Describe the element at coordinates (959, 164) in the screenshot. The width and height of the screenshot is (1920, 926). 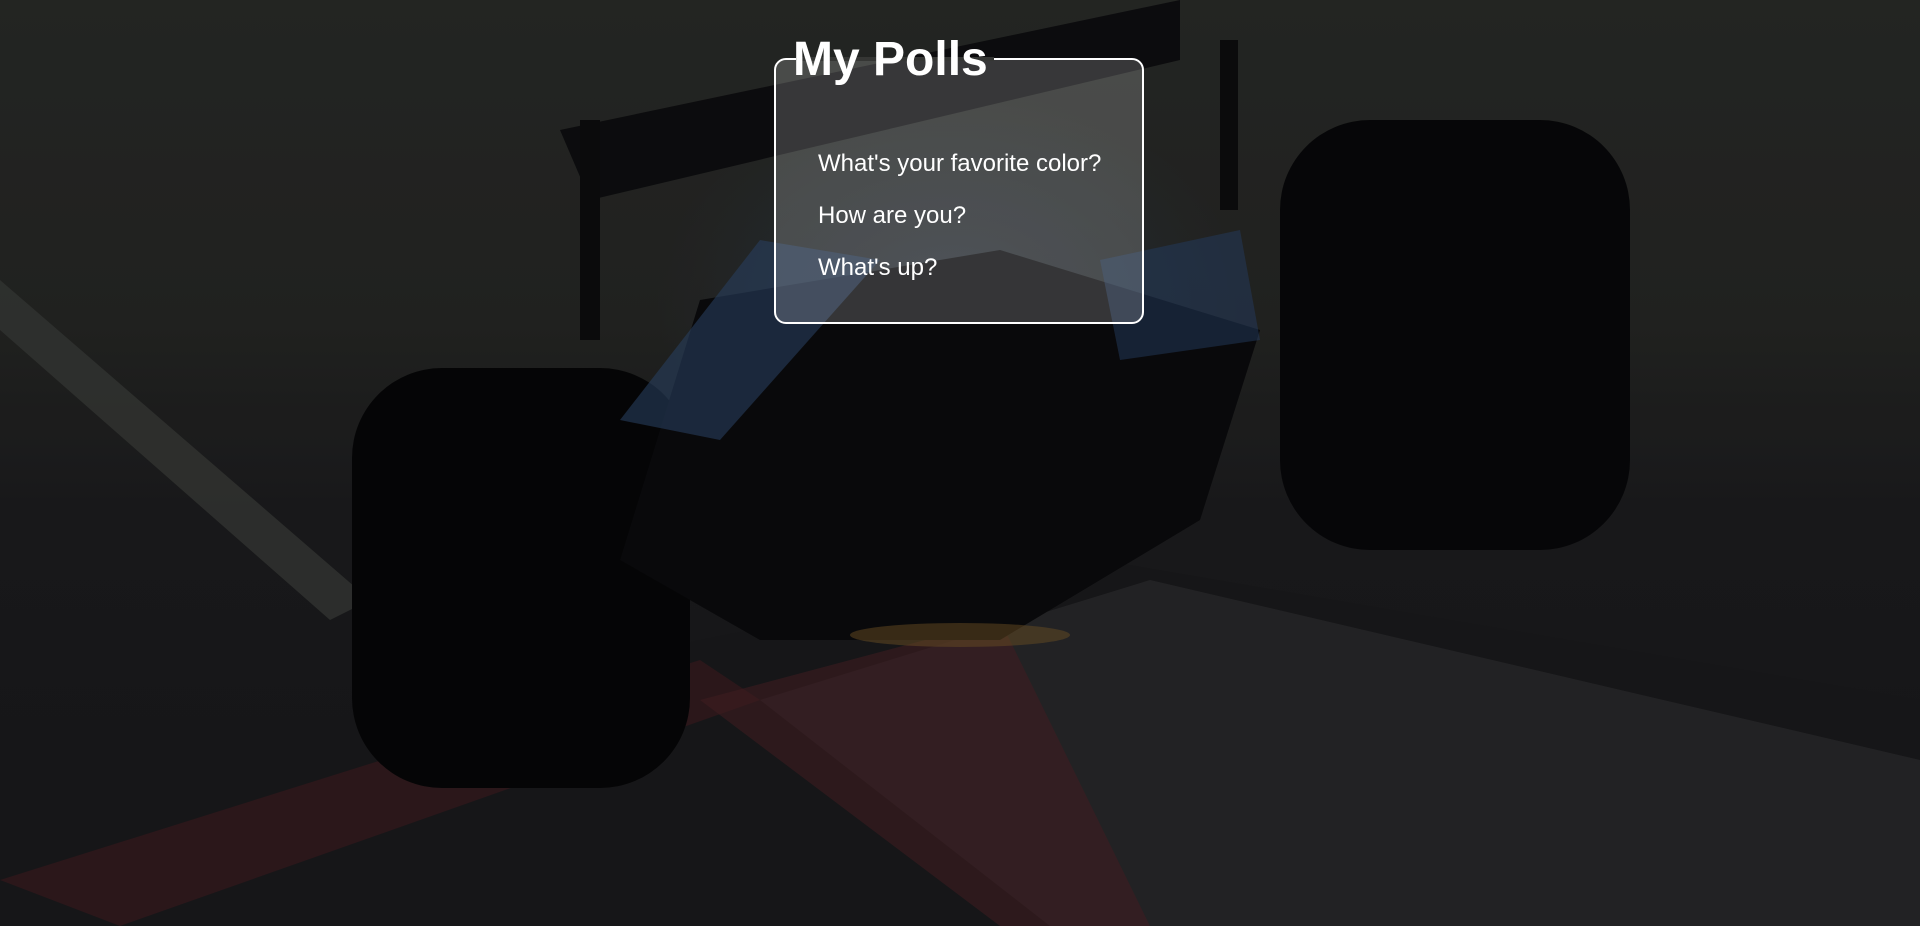
I see `poll-list-item: What's your favorite color?` at that location.